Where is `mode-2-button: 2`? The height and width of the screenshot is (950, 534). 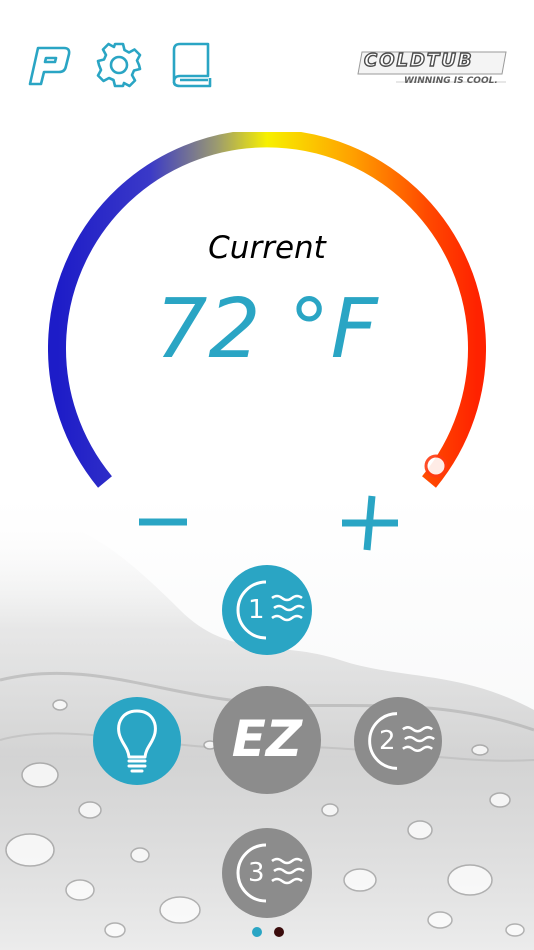 mode-2-button: 2 is located at coordinates (398, 741).